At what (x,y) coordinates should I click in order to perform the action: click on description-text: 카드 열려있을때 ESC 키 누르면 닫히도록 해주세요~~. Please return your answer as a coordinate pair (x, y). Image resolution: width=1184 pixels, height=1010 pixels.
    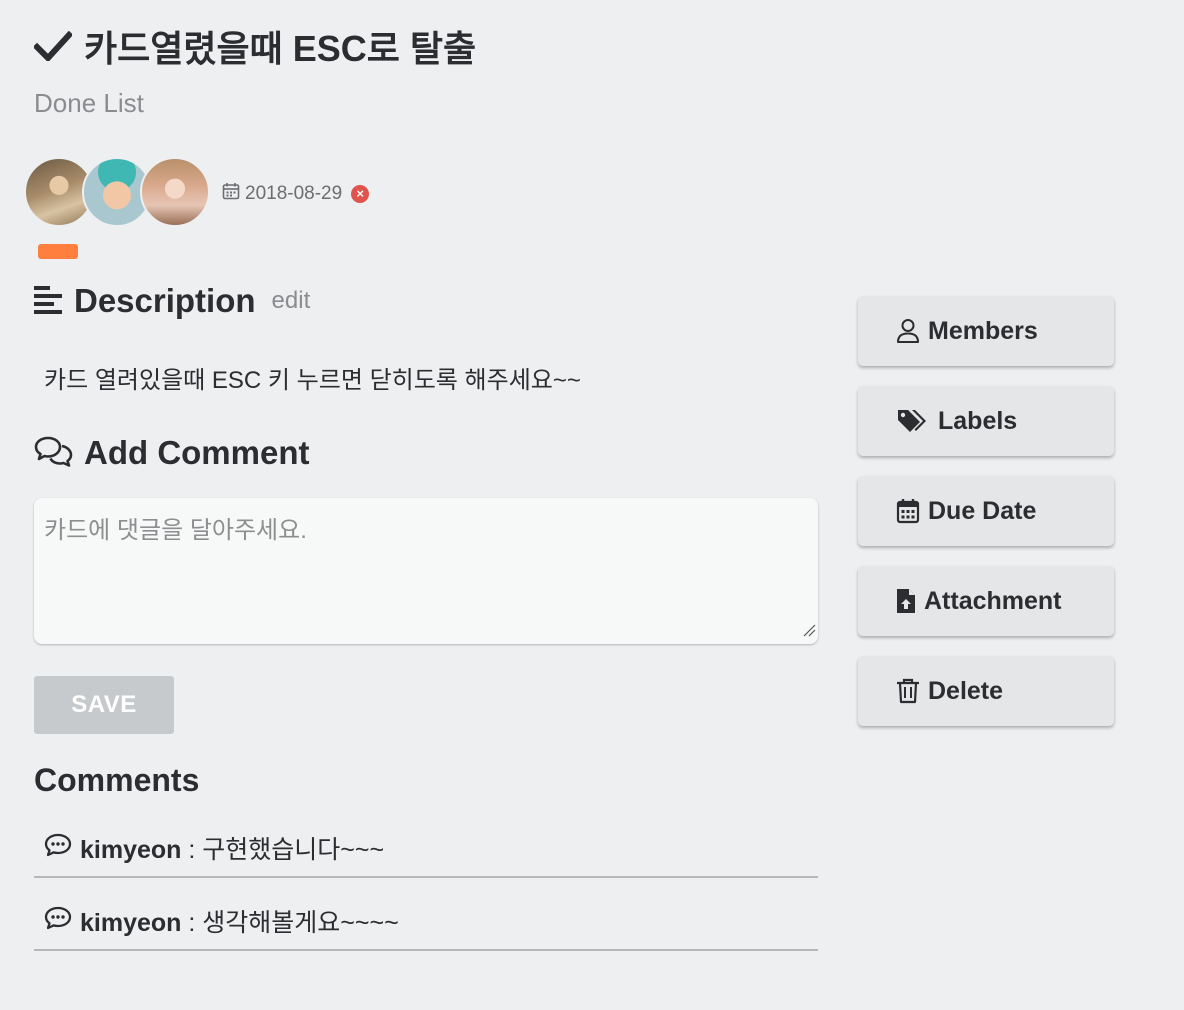
    Looking at the image, I should click on (312, 380).